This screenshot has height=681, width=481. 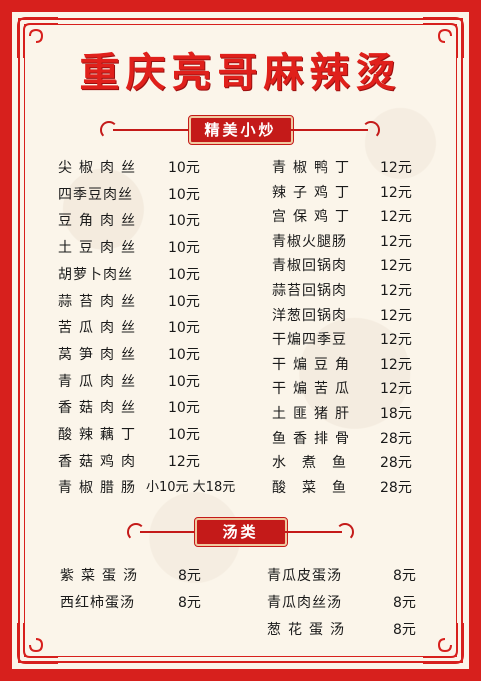 I want to click on menu-item: 洋葱回锅肉 12元, so click(x=352, y=316).